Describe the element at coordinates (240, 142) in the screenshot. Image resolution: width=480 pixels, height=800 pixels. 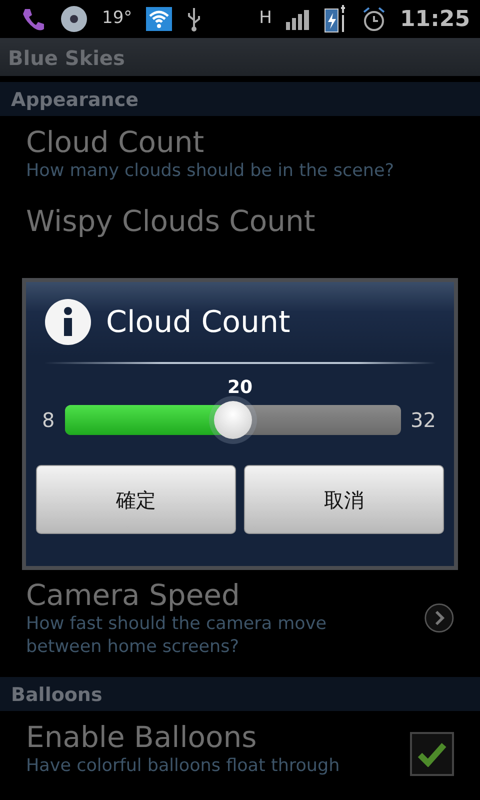
I see `setting-title: Cloud Count` at that location.